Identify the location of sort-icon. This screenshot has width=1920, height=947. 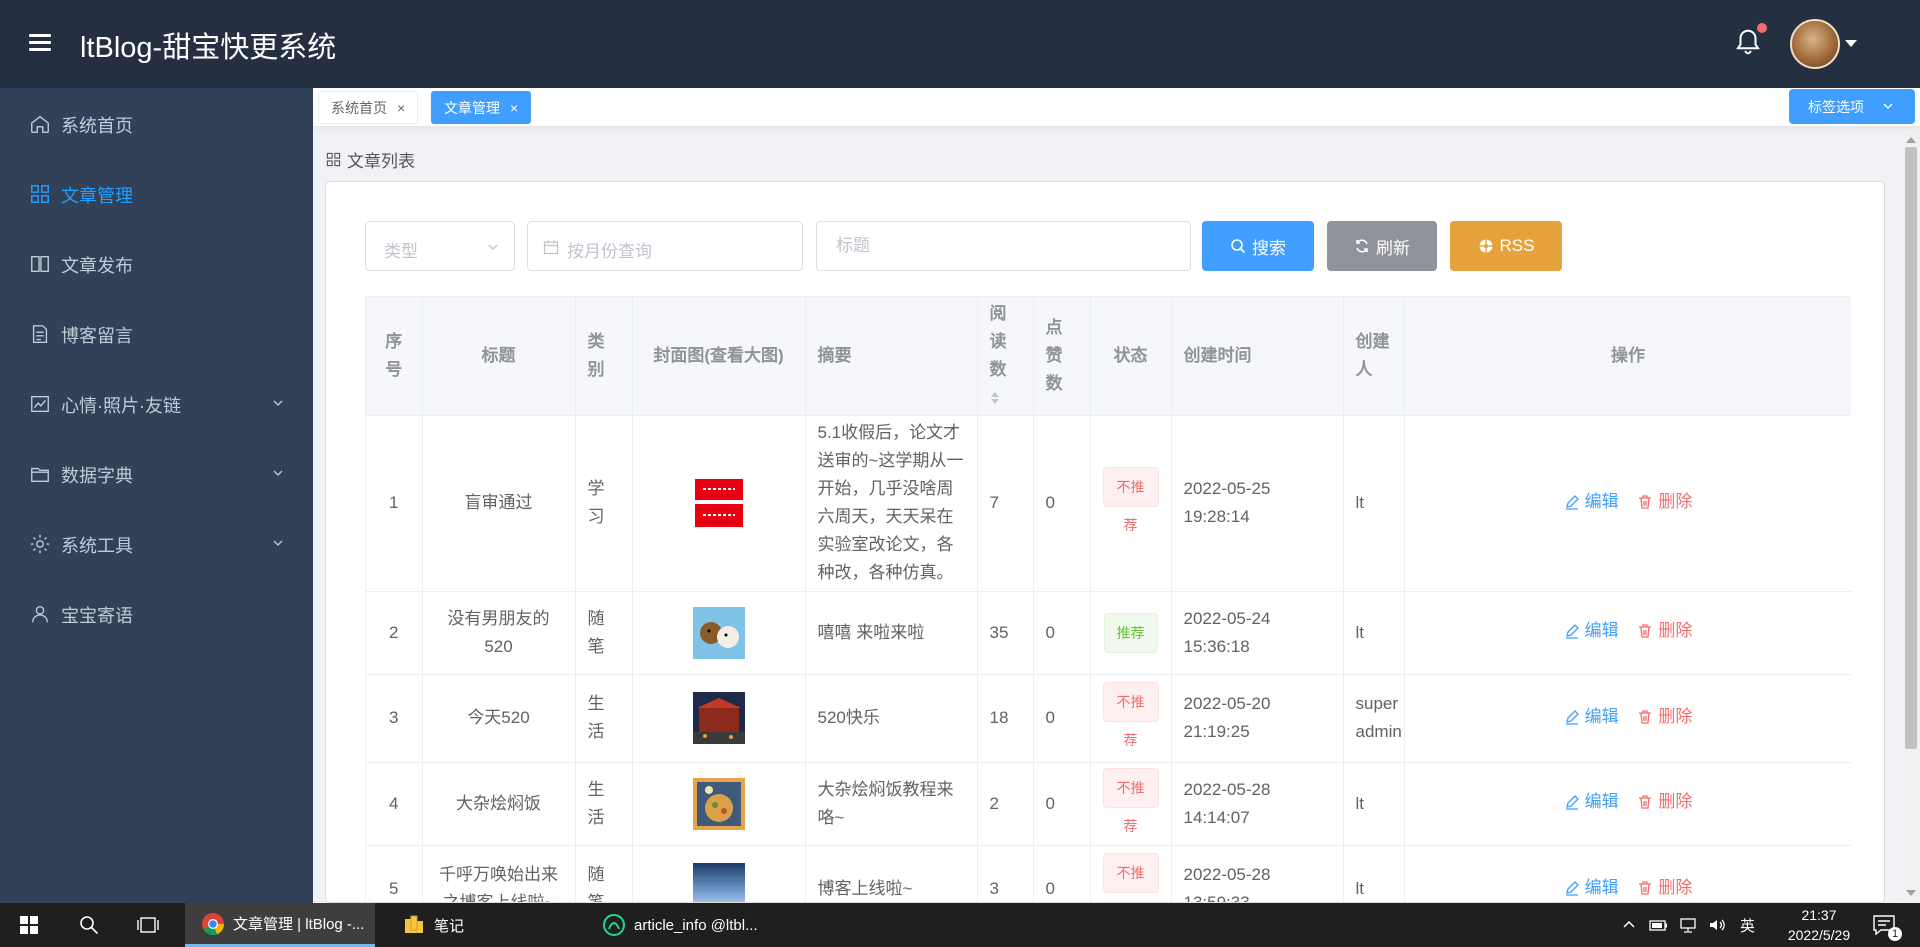
(995, 398).